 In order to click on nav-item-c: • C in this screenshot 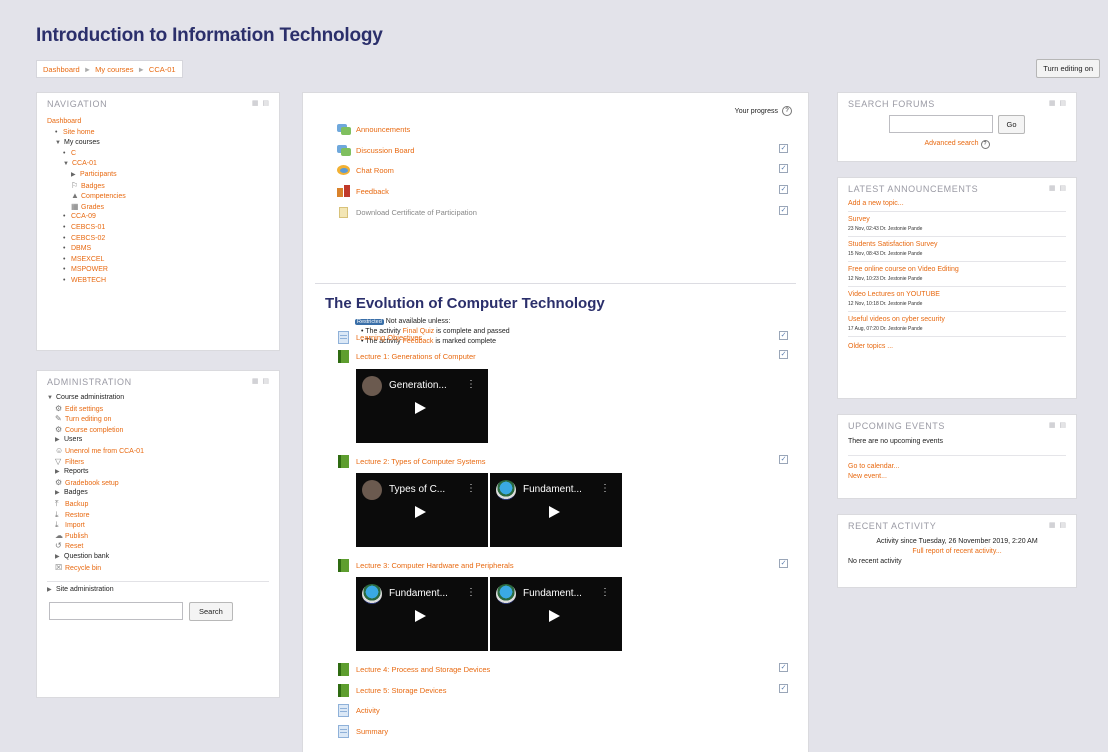, I will do `click(163, 154)`.